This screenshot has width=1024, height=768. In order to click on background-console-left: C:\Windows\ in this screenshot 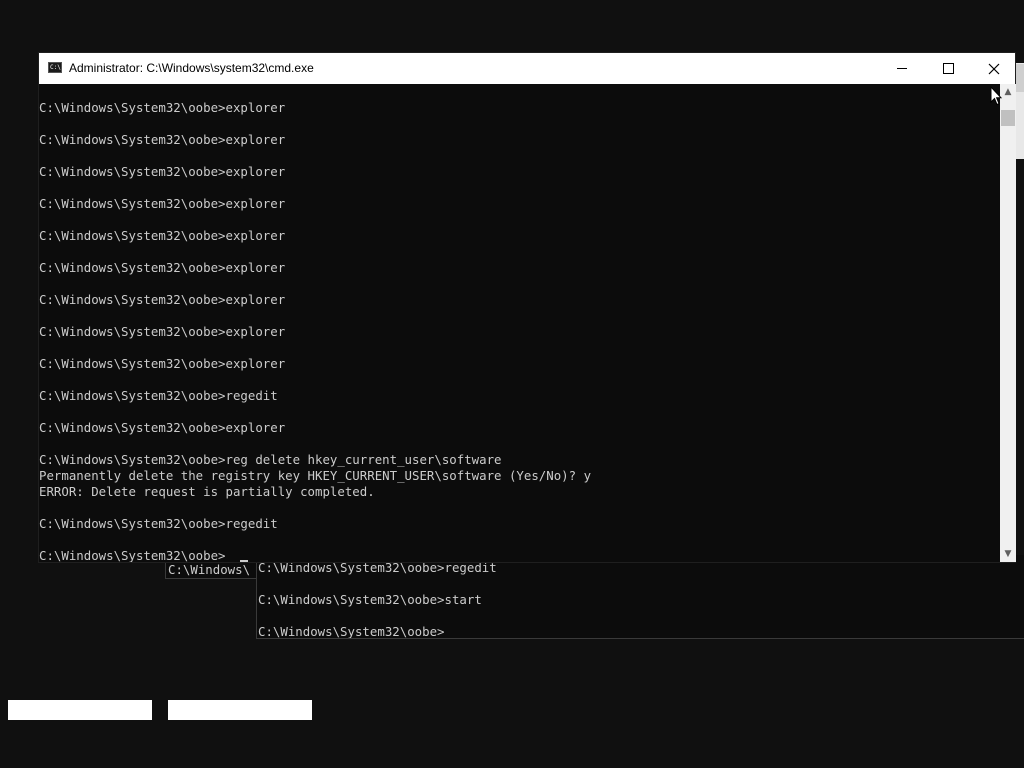, I will do `click(212, 570)`.